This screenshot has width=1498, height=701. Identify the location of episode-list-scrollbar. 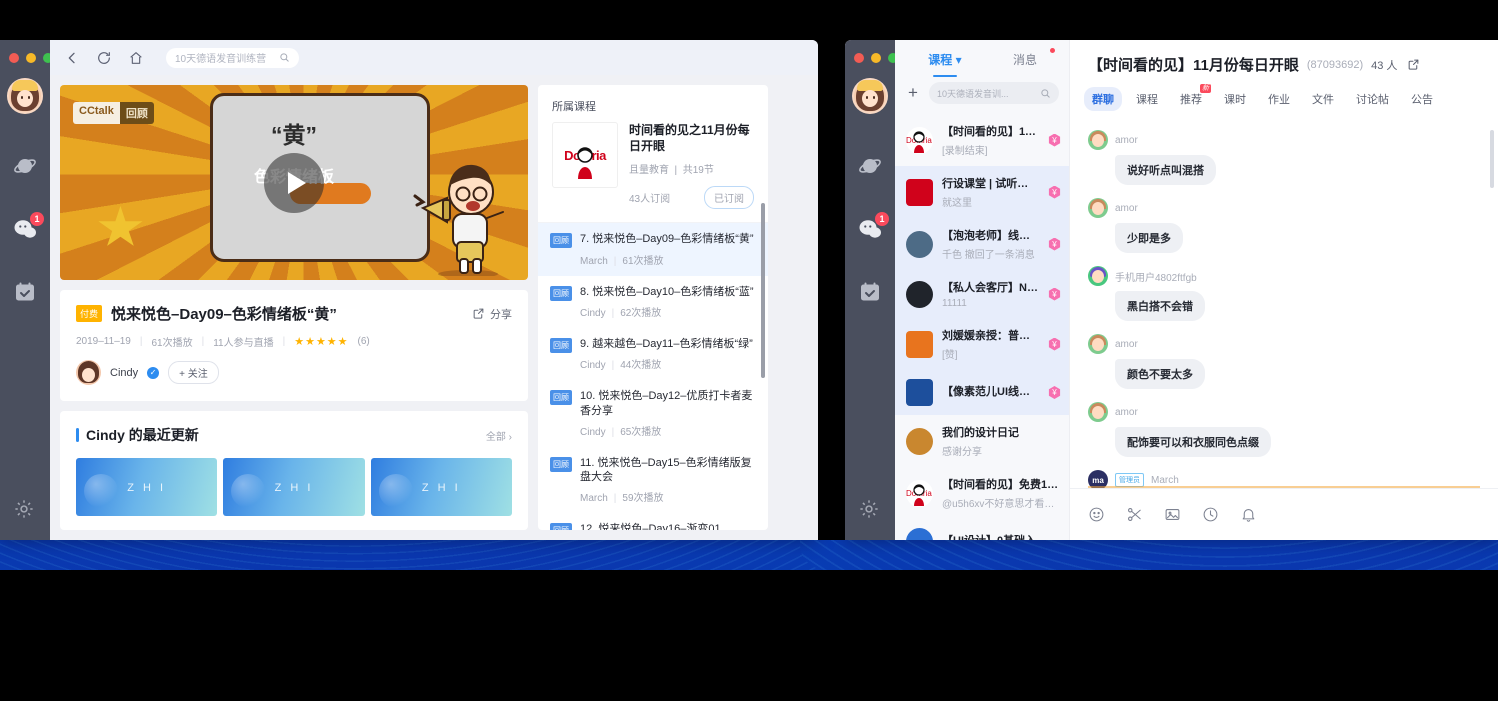
(763, 290).